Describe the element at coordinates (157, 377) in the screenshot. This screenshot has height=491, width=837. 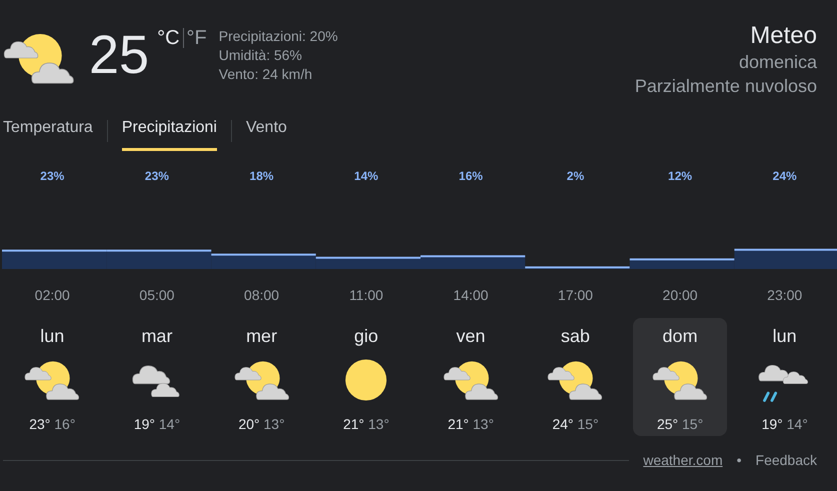
I see `day-forecast: mar 19° 14°` at that location.